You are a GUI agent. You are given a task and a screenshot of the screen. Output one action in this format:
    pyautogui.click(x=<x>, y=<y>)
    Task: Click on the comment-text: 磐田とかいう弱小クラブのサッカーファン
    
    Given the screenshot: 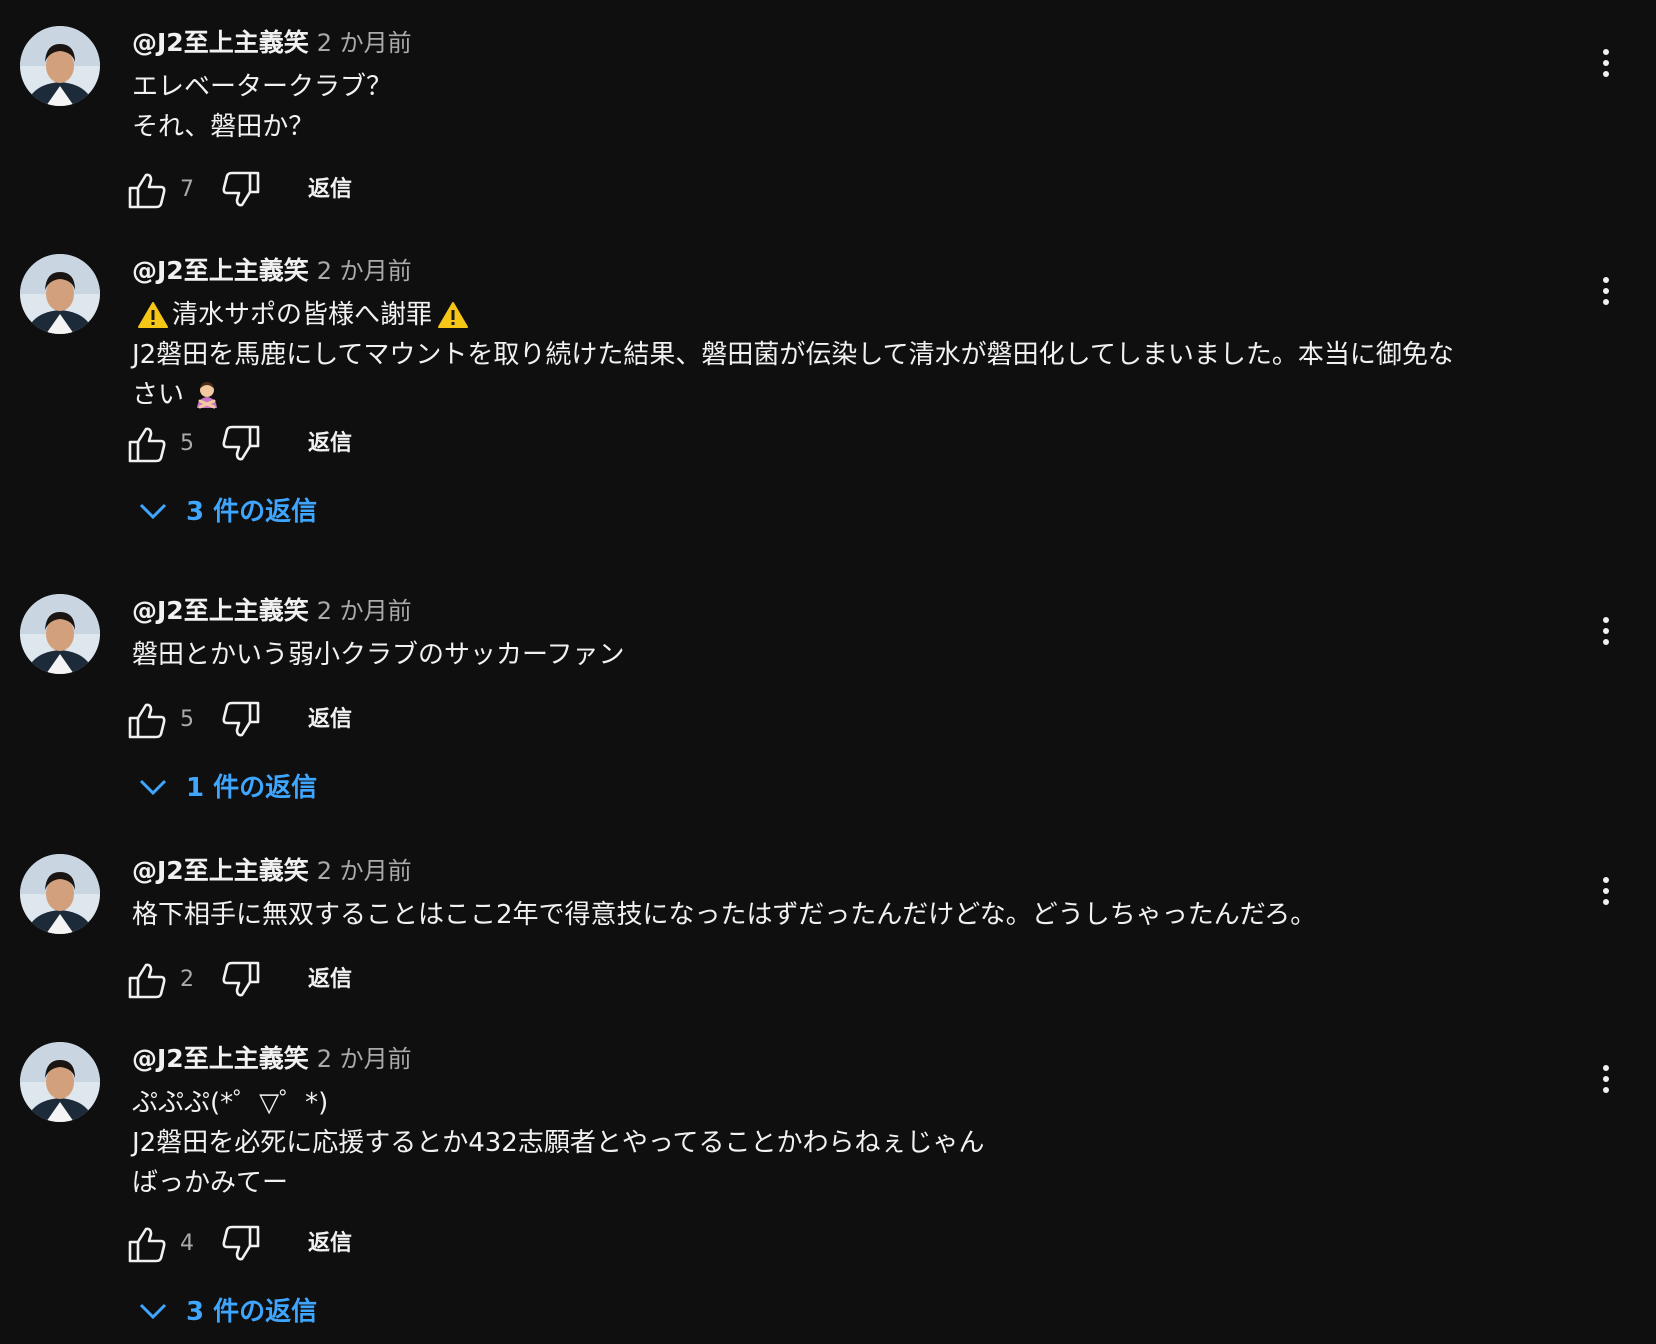 What is the action you would take?
    pyautogui.click(x=852, y=655)
    